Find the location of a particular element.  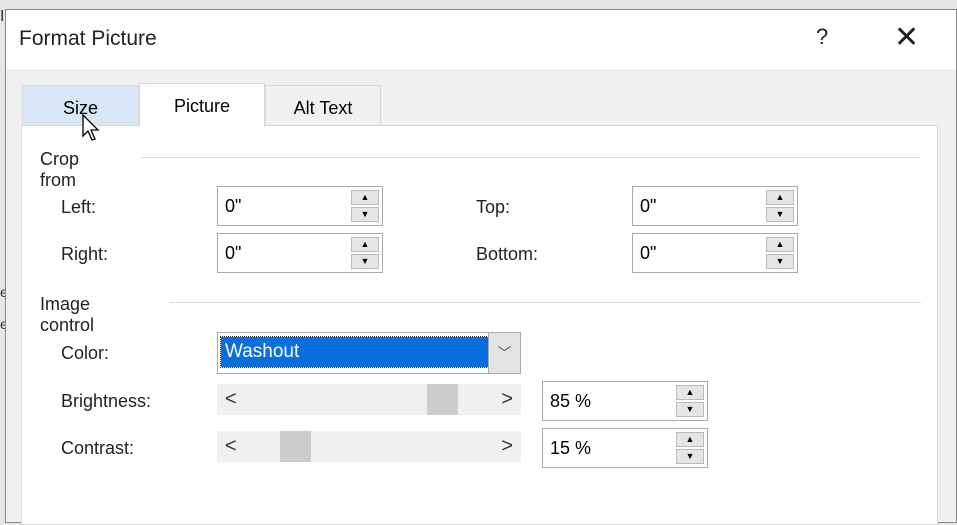

tab-size: Size is located at coordinates (80, 106).